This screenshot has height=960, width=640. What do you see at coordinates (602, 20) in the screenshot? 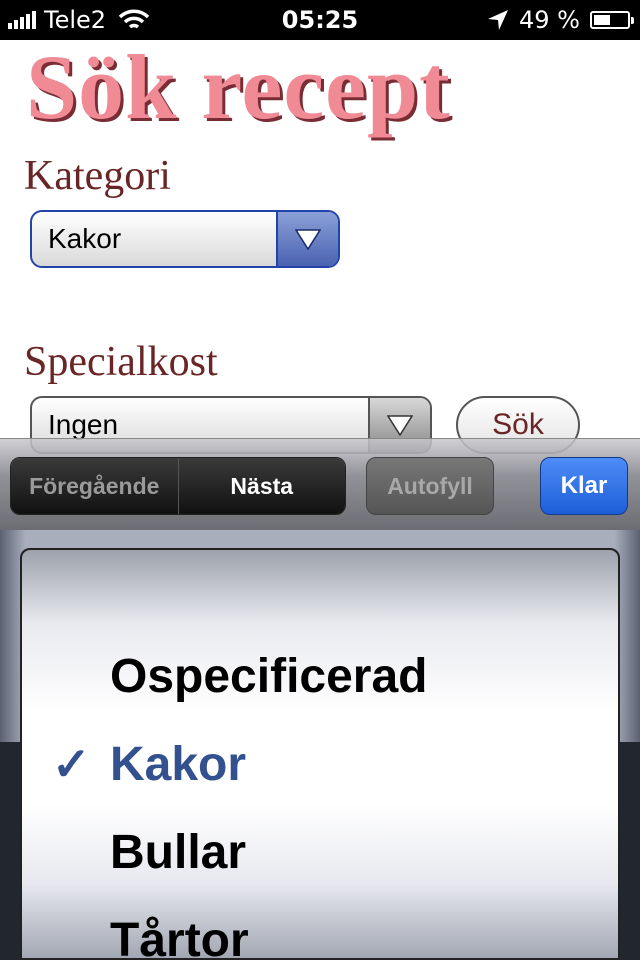
I see `battery-fill` at bounding box center [602, 20].